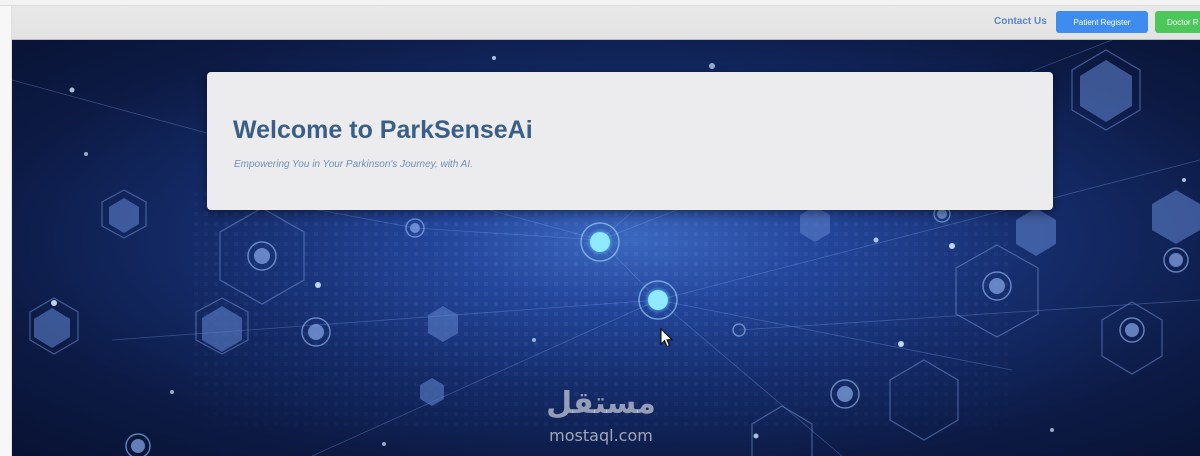 Image resolution: width=1200 pixels, height=456 pixels. I want to click on doctor-register-button: Doctor R, so click(1177, 22).